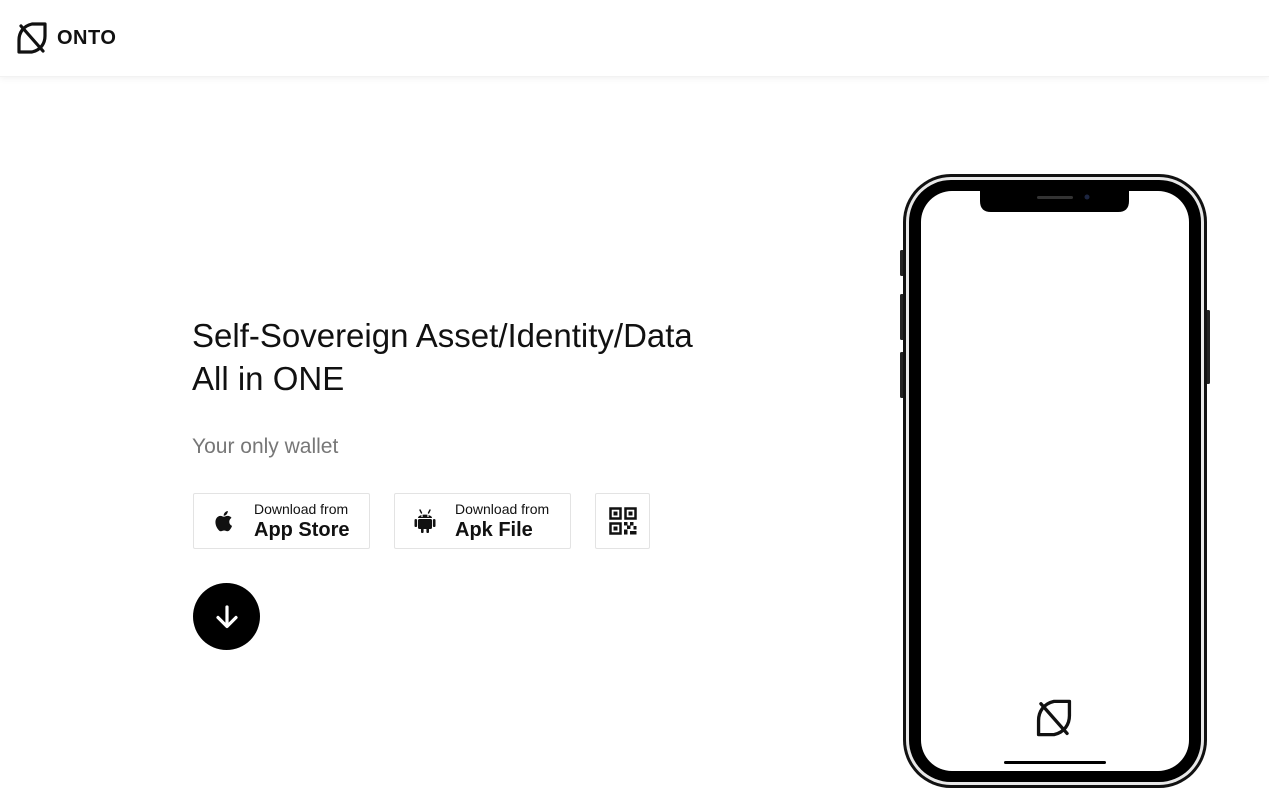  What do you see at coordinates (425, 521) in the screenshot?
I see `android-icon` at bounding box center [425, 521].